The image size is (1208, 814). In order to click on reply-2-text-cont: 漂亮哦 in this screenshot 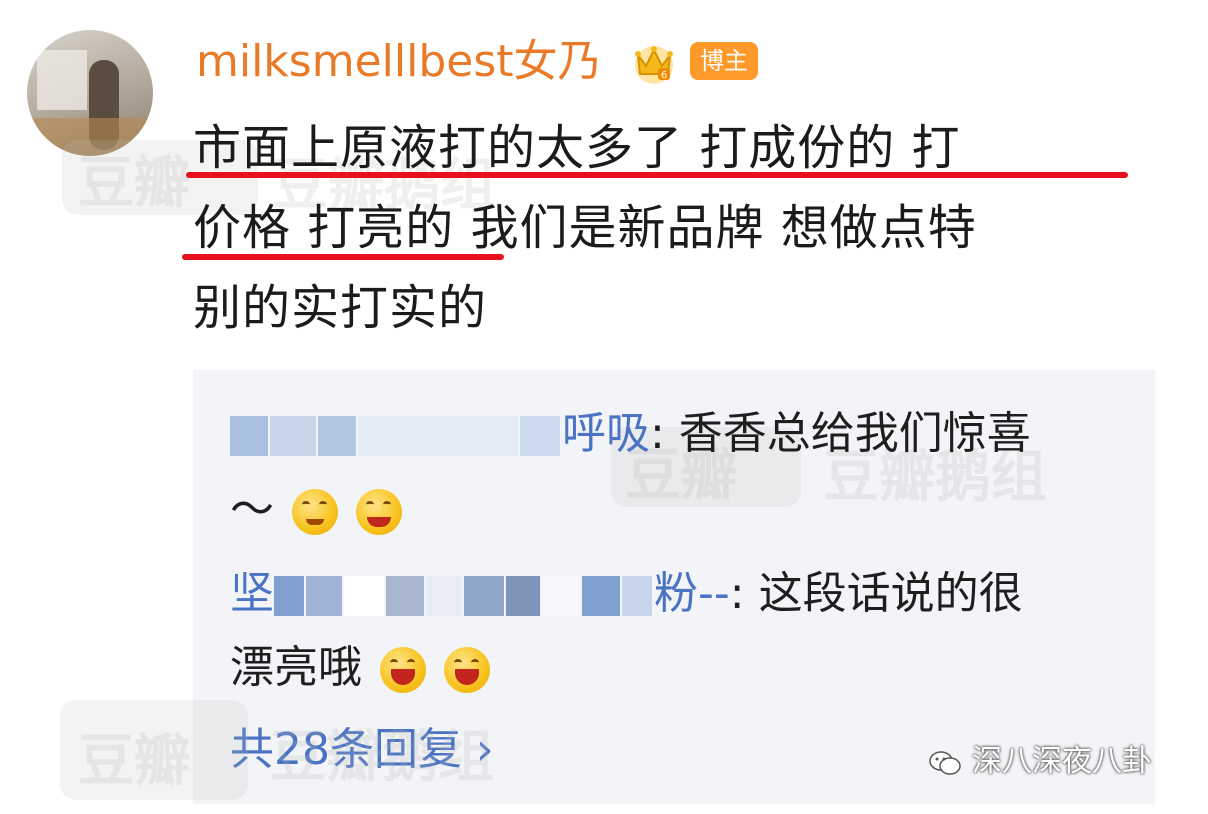, I will do `click(296, 667)`.